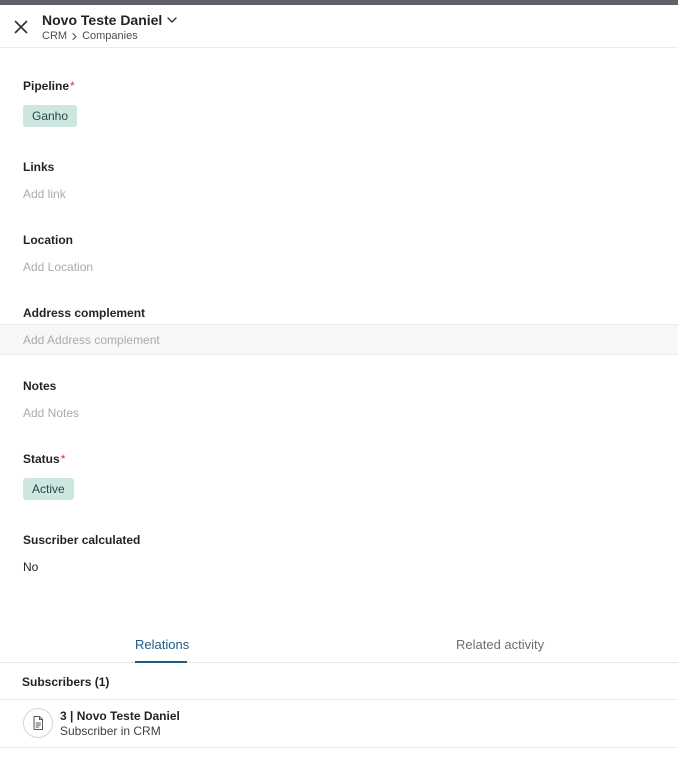 The image size is (678, 761). I want to click on tab-relations: Relations, so click(162, 645).